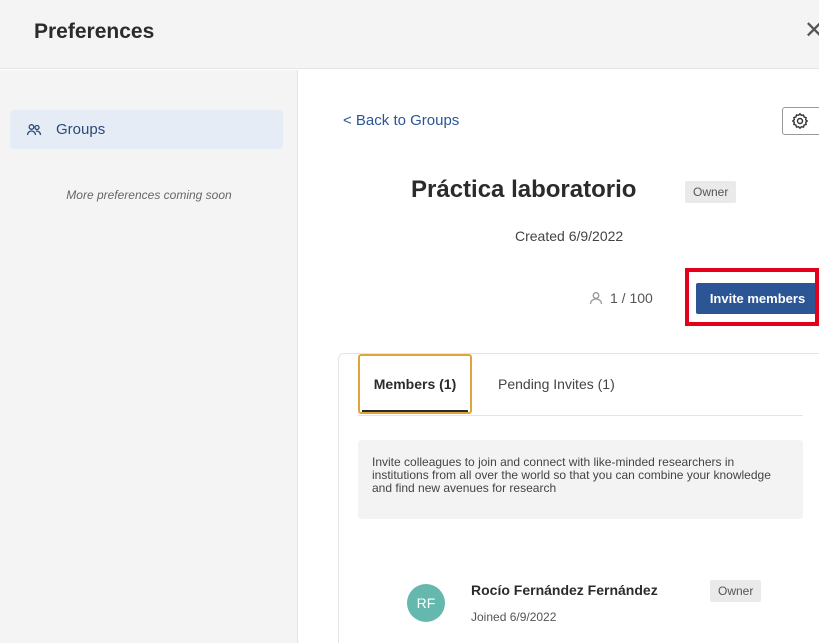 This screenshot has height=643, width=819. What do you see at coordinates (34, 130) in the screenshot?
I see `users-icon` at bounding box center [34, 130].